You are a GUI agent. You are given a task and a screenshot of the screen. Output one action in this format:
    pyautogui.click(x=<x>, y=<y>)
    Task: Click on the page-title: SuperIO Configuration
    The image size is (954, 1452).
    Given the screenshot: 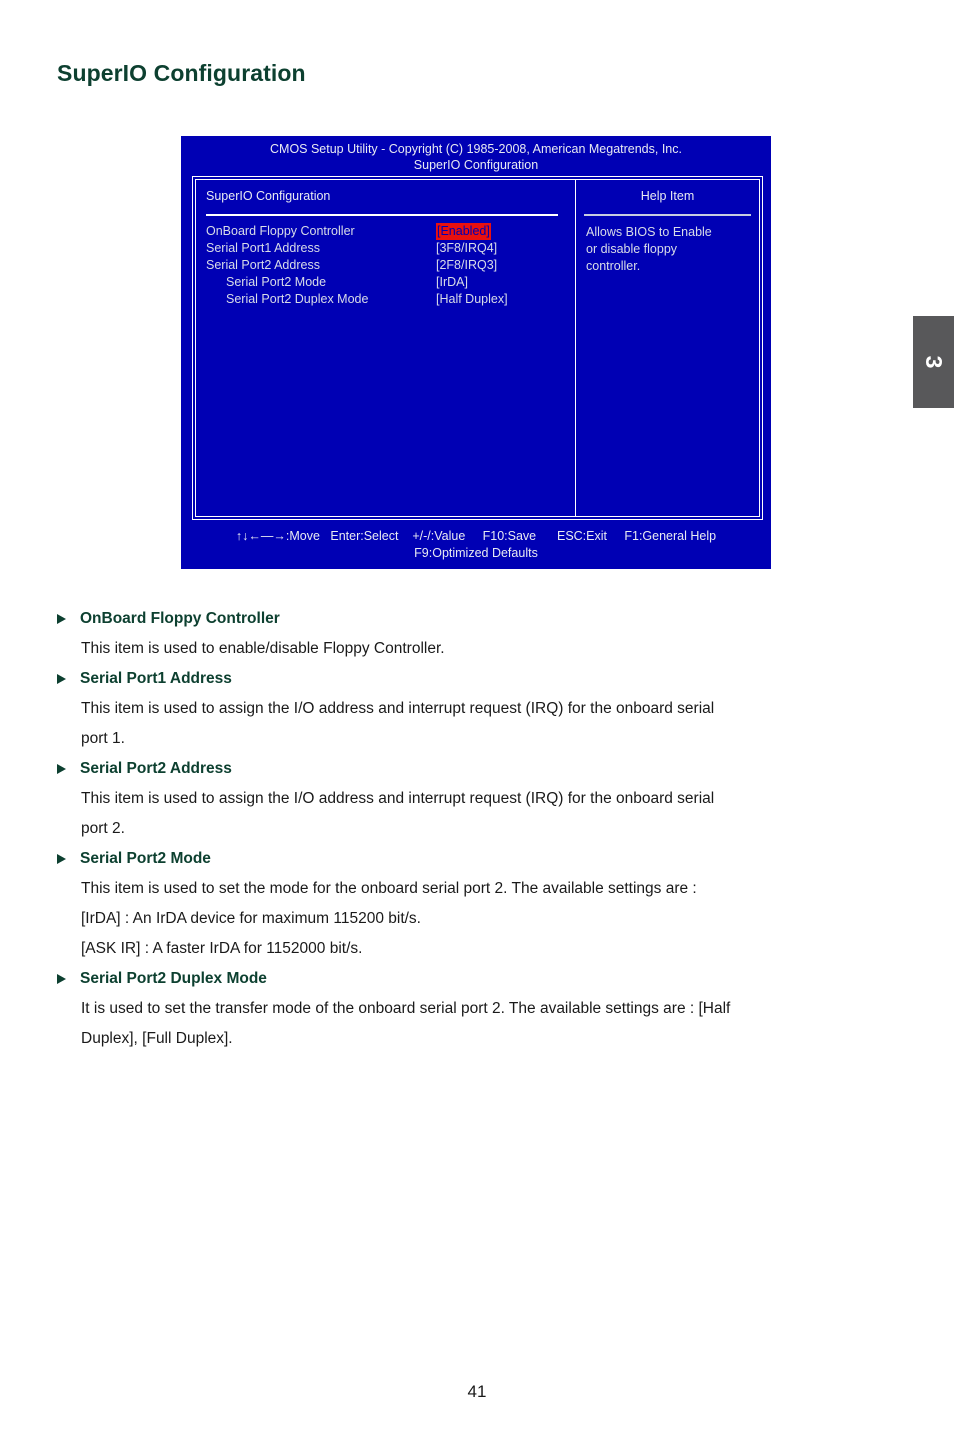 What is the action you would take?
    pyautogui.click(x=181, y=73)
    